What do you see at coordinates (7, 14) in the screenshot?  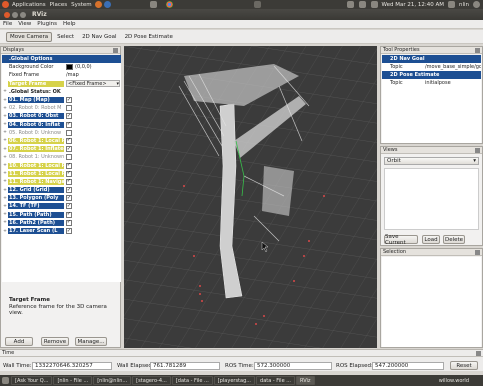 I see `close-icon` at bounding box center [7, 14].